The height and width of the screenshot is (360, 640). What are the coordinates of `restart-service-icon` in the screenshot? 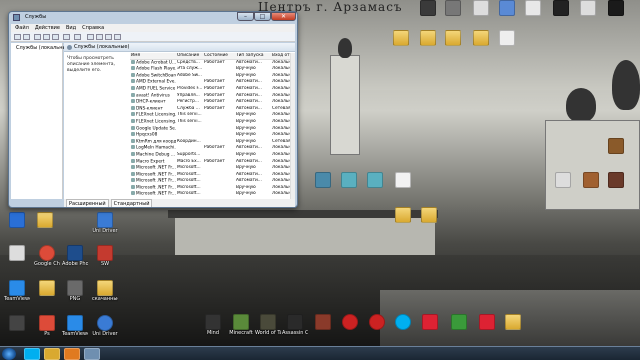 It's located at (117, 37).